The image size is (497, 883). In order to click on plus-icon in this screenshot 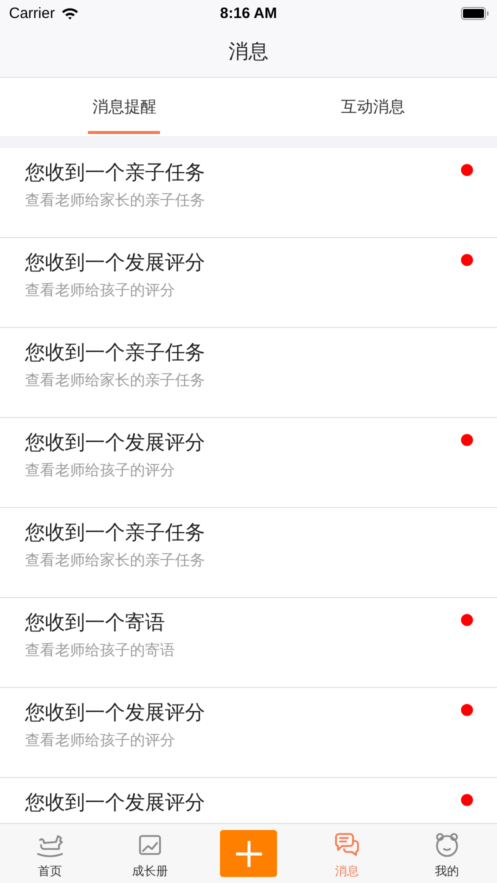, I will do `click(249, 853)`.